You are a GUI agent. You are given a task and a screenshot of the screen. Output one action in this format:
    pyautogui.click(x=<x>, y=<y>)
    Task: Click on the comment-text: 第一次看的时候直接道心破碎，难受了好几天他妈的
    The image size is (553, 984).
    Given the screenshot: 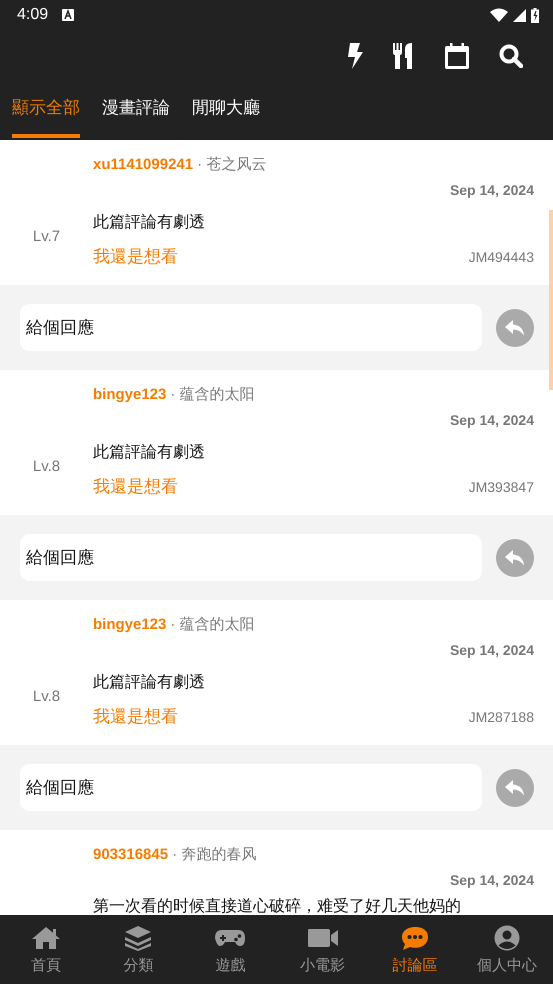 What is the action you would take?
    pyautogui.click(x=277, y=906)
    